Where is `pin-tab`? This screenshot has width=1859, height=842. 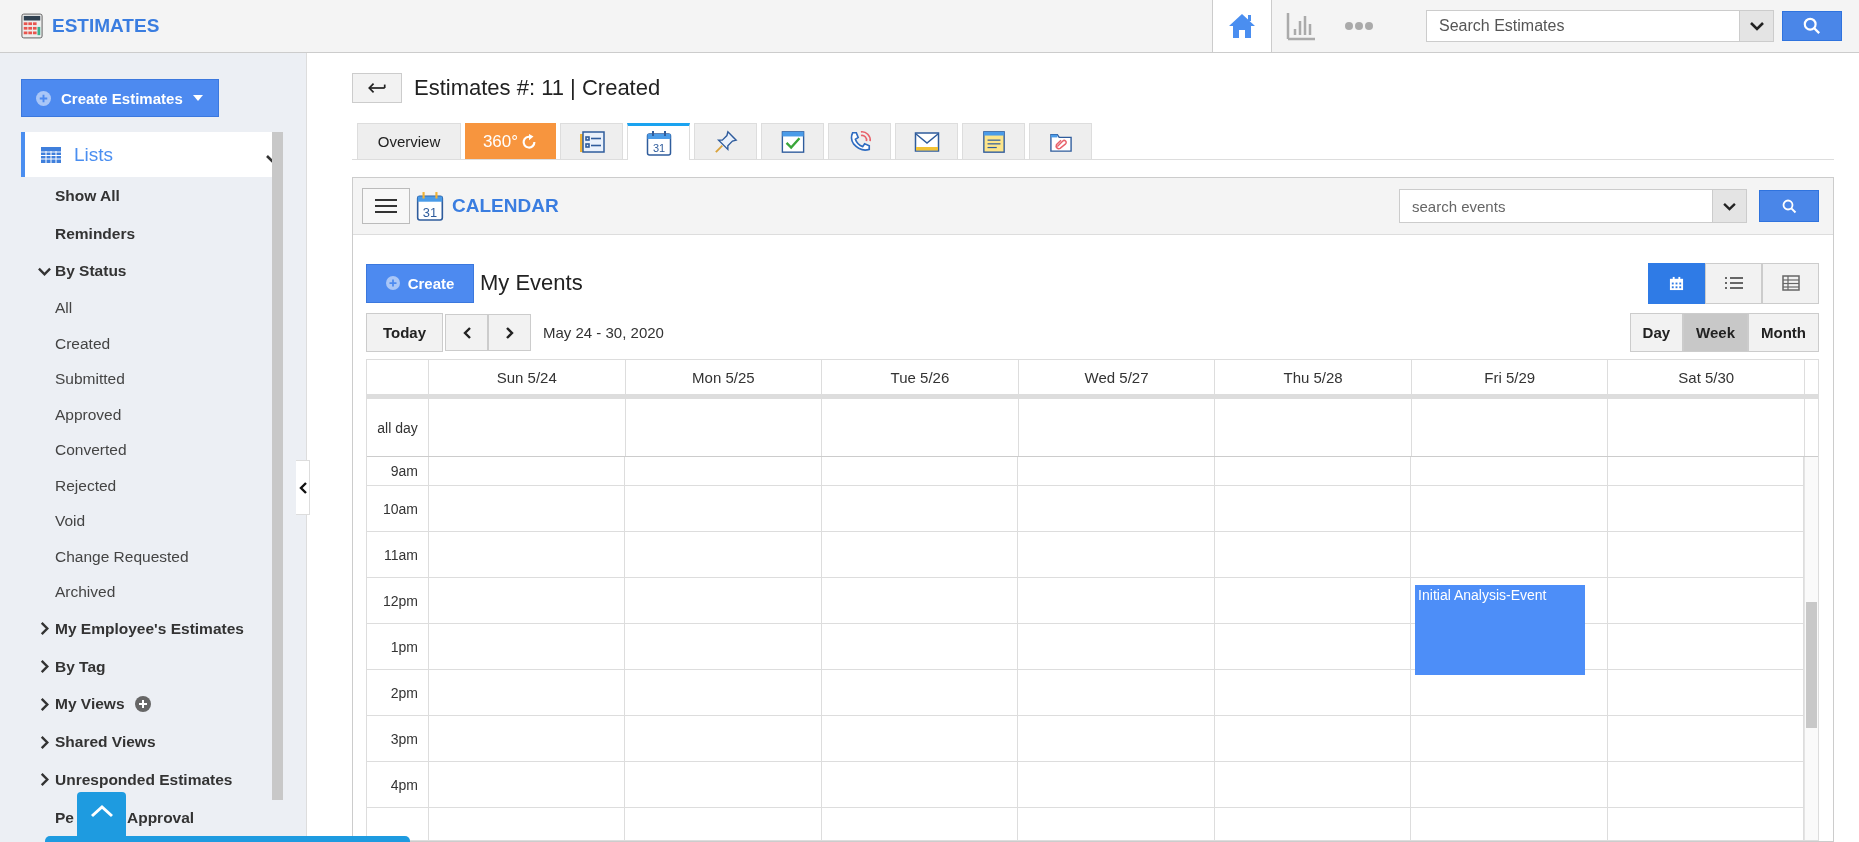
pin-tab is located at coordinates (725, 141).